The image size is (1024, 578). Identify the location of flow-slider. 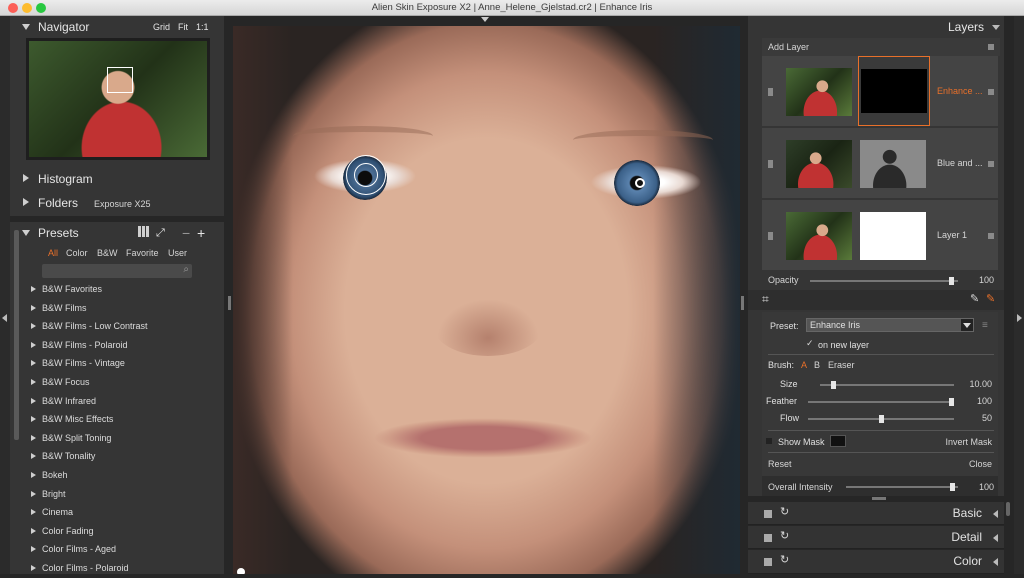
(881, 419).